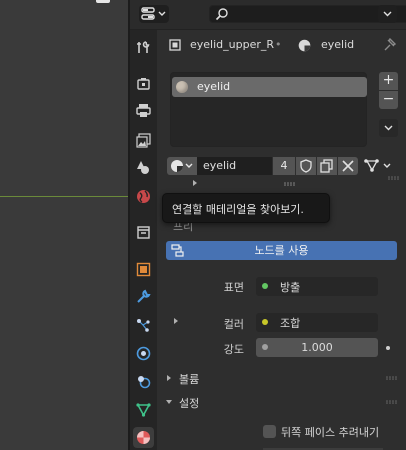 This screenshot has height=450, width=406. I want to click on material-preview-icon, so click(182, 87).